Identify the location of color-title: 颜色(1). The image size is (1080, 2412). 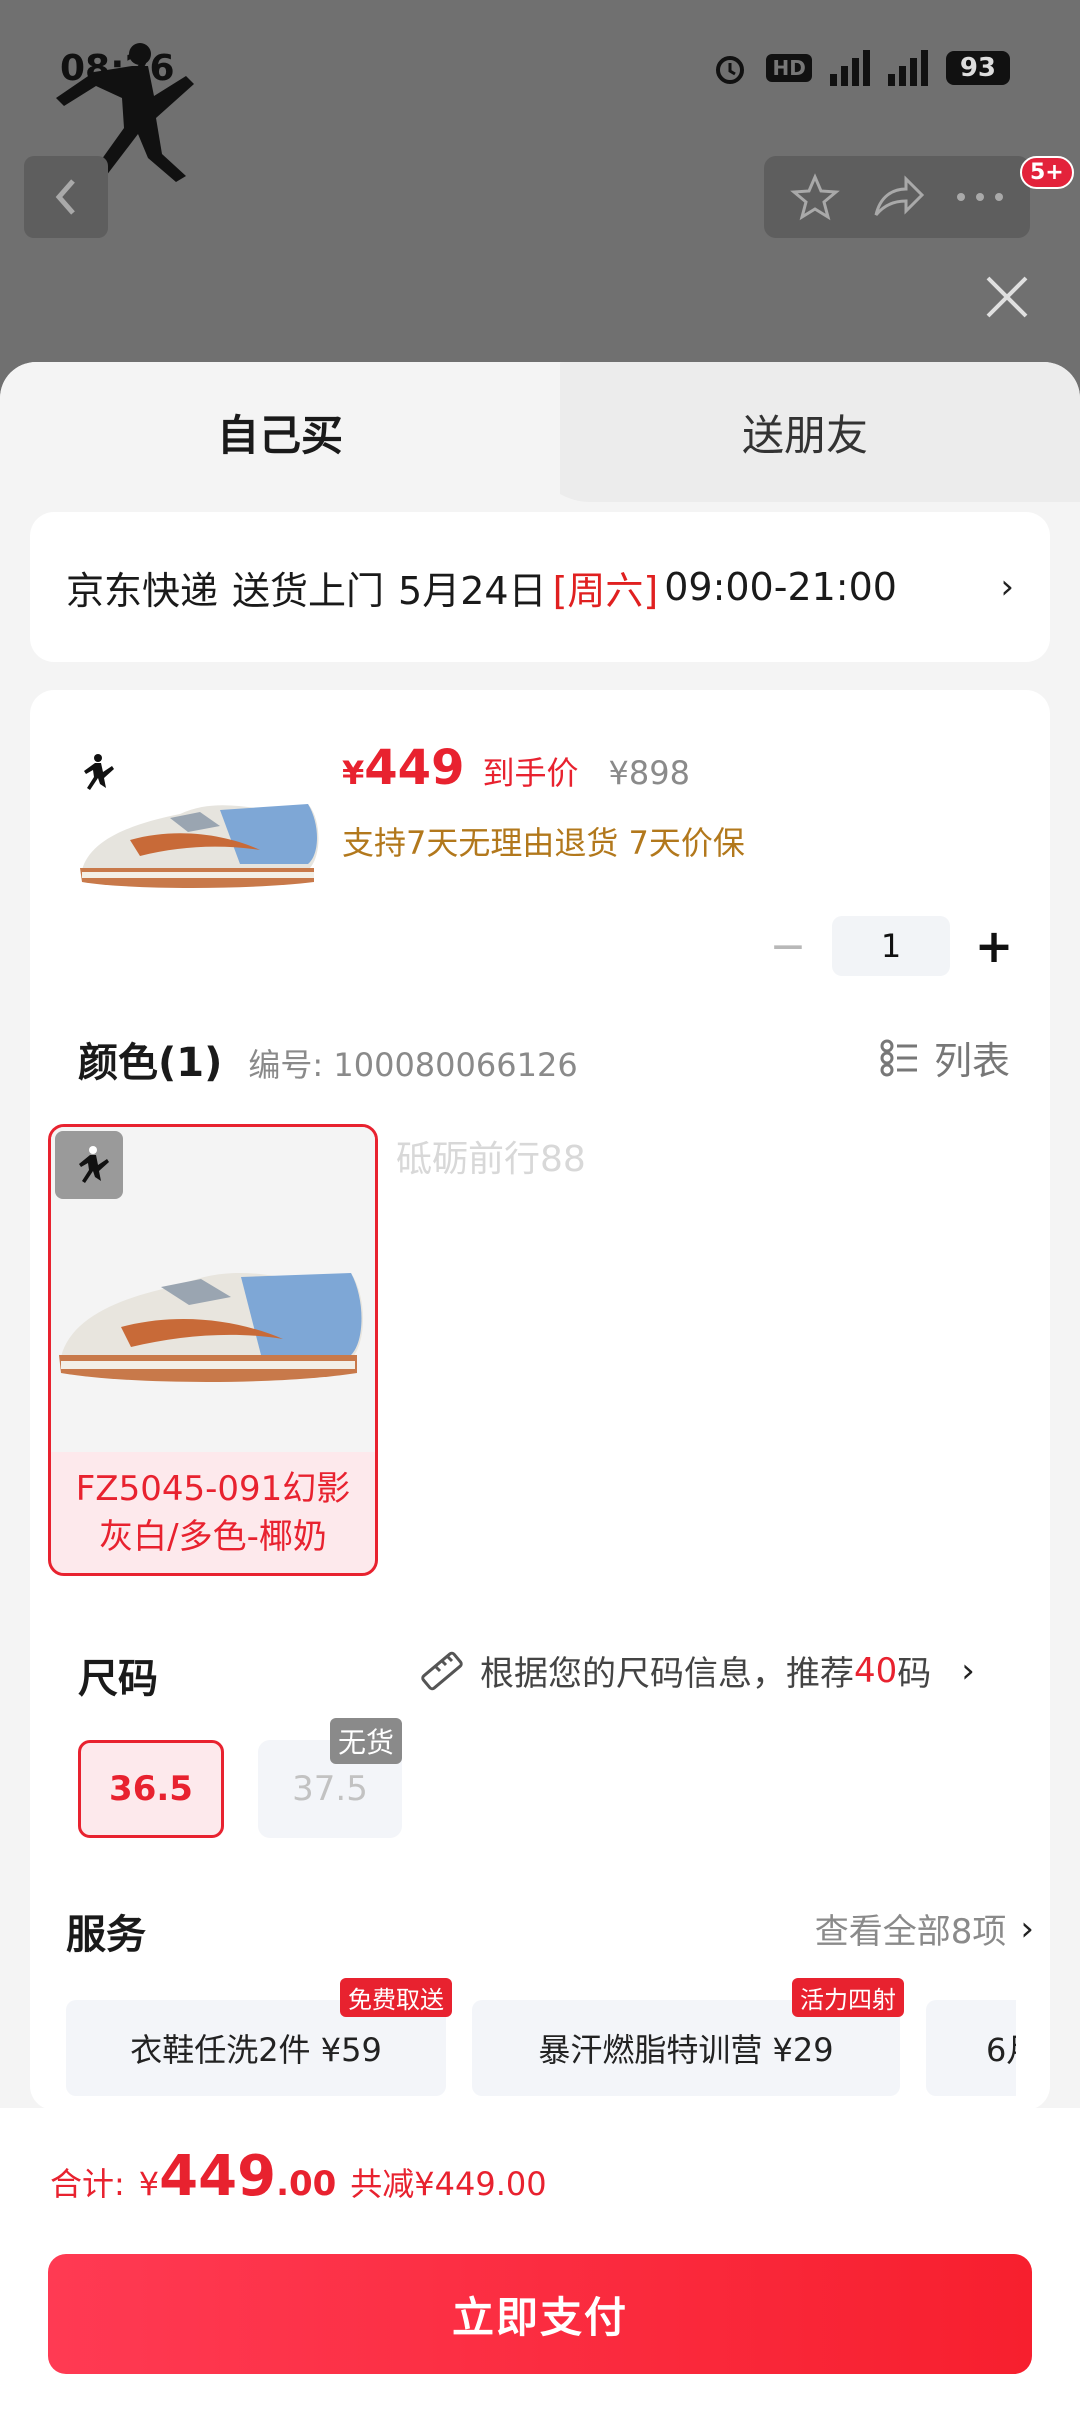
(150, 1063).